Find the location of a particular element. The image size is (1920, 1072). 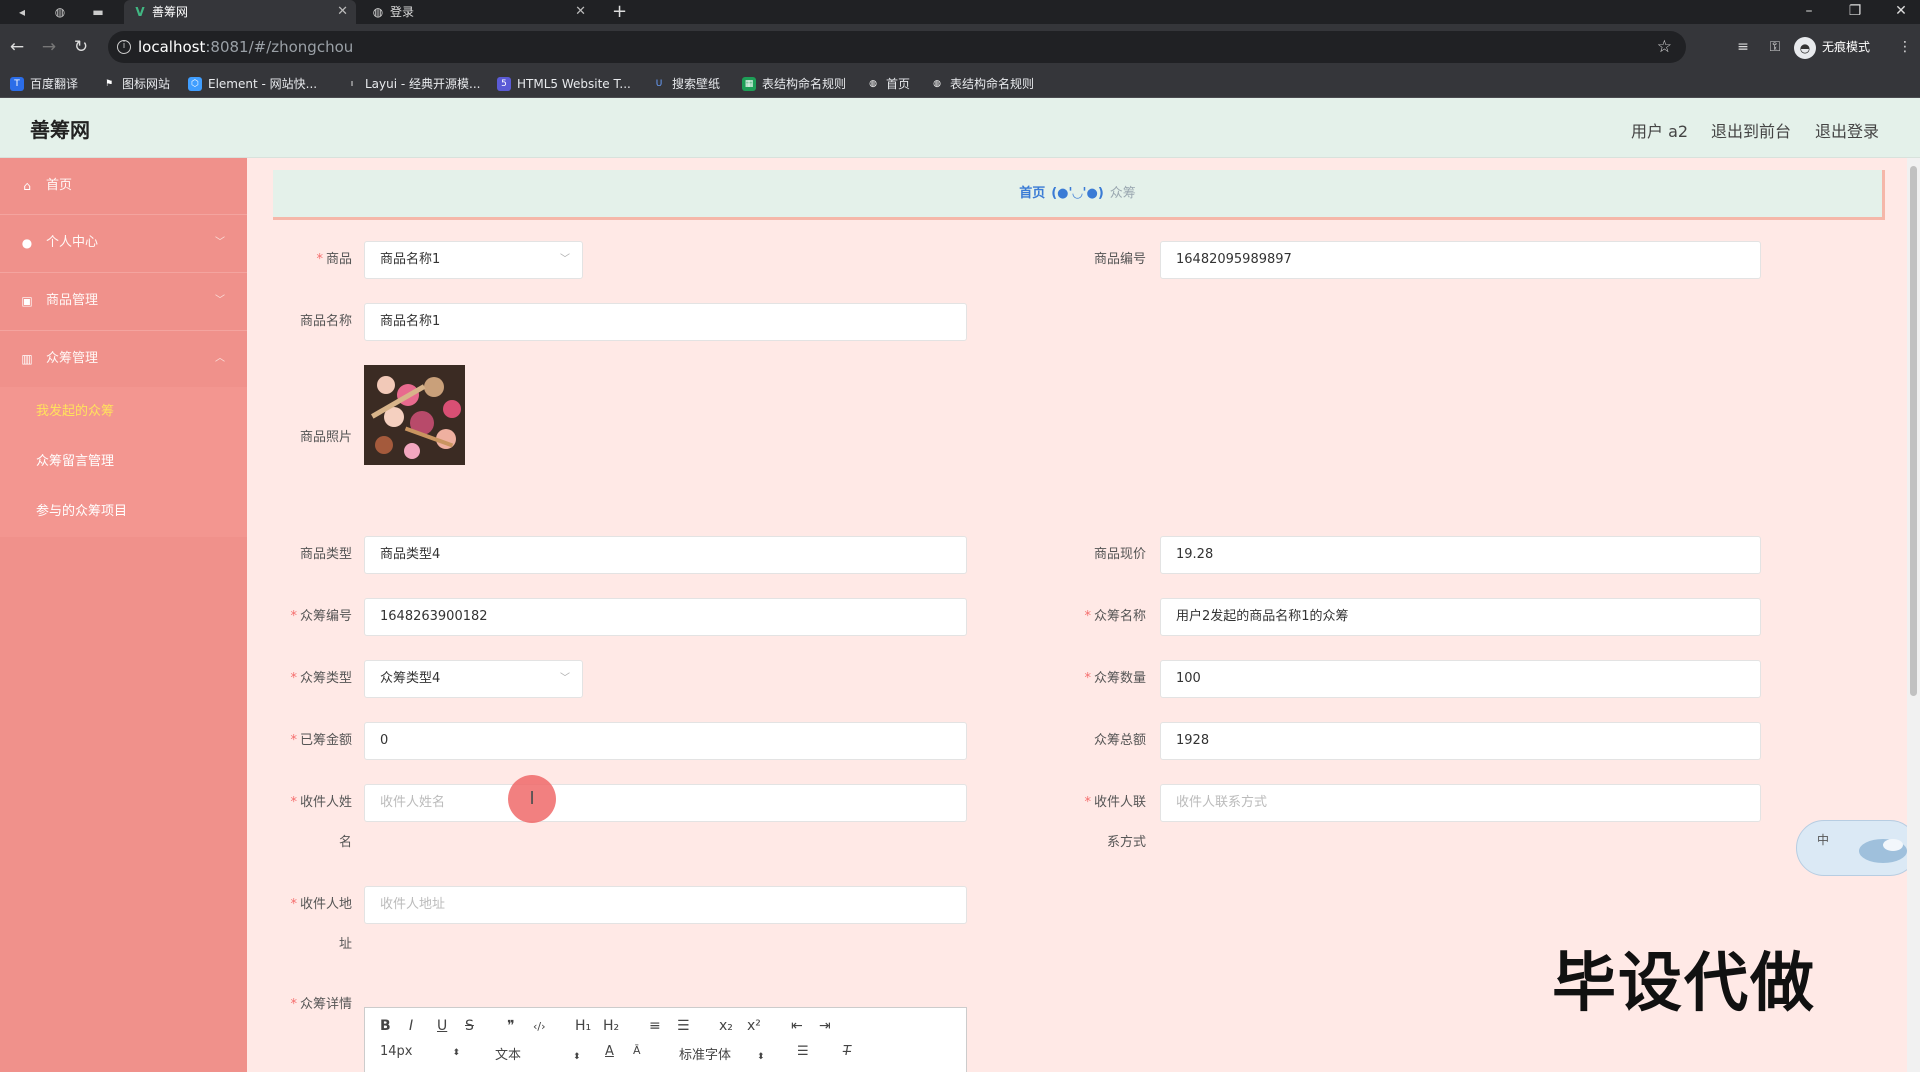

breadcrumb-home: 首页 is located at coordinates (1032, 193).